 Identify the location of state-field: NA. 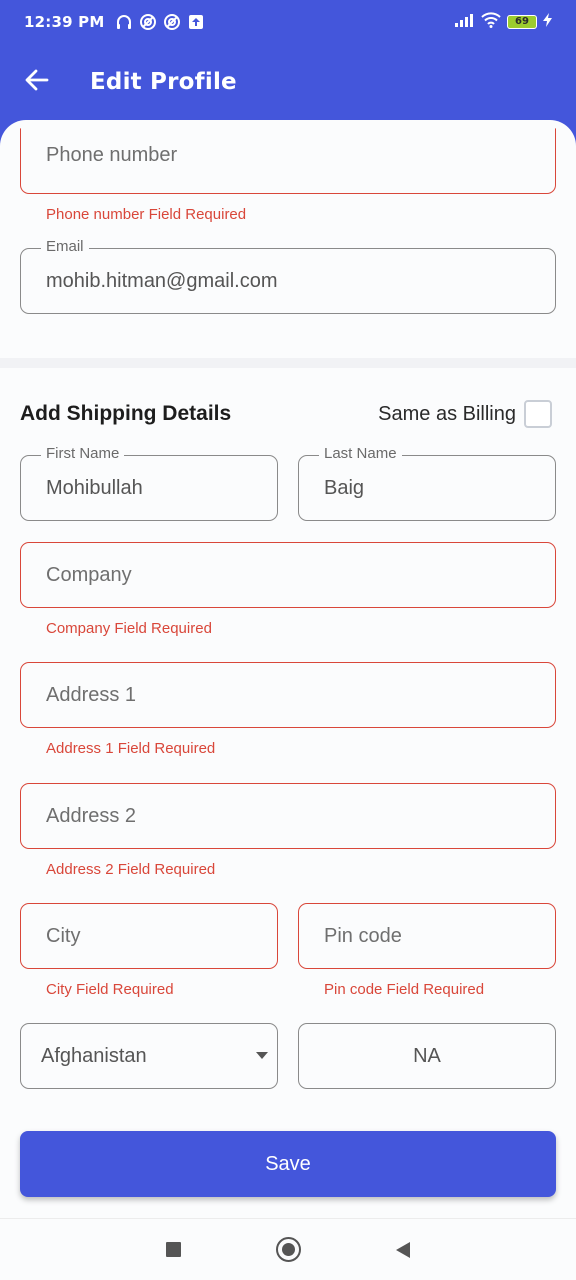
(427, 1056).